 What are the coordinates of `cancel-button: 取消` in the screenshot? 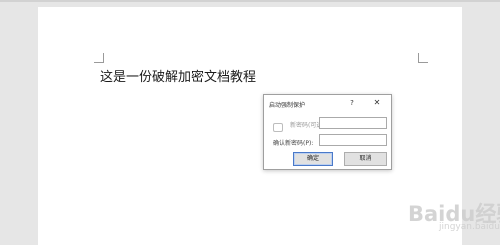 It's located at (365, 159).